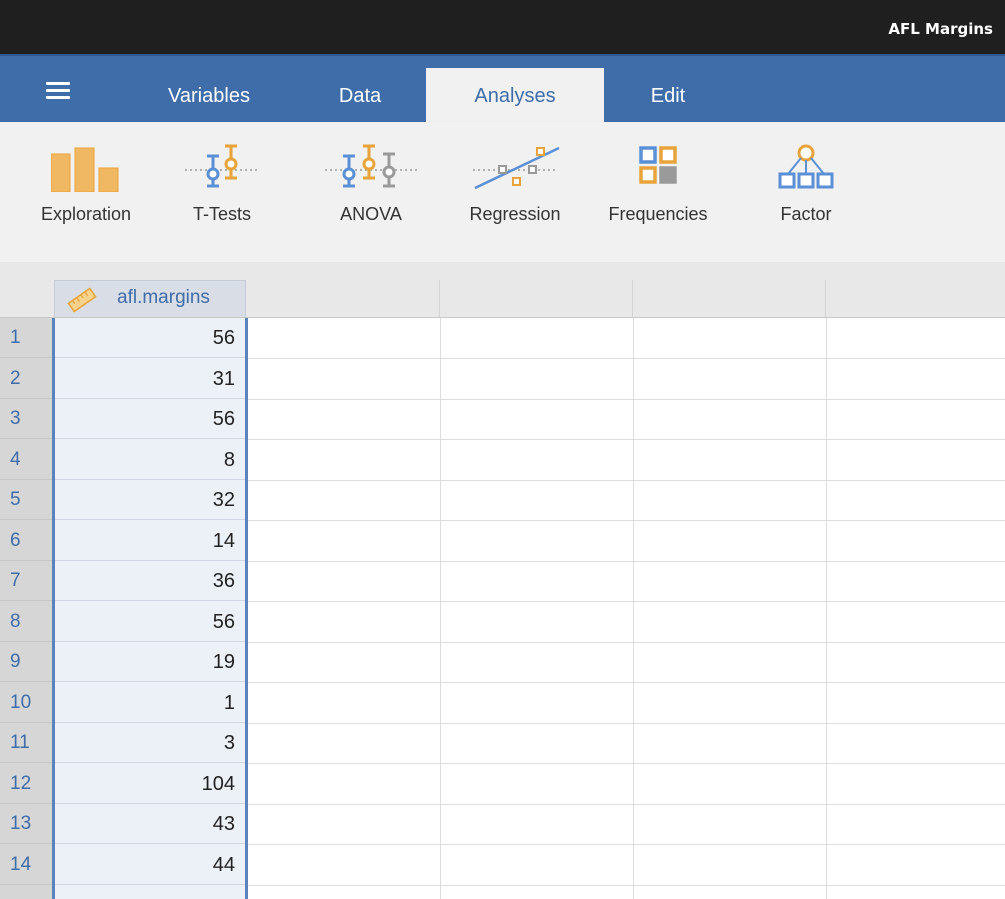  What do you see at coordinates (26, 581) in the screenshot?
I see `row-number: 7` at bounding box center [26, 581].